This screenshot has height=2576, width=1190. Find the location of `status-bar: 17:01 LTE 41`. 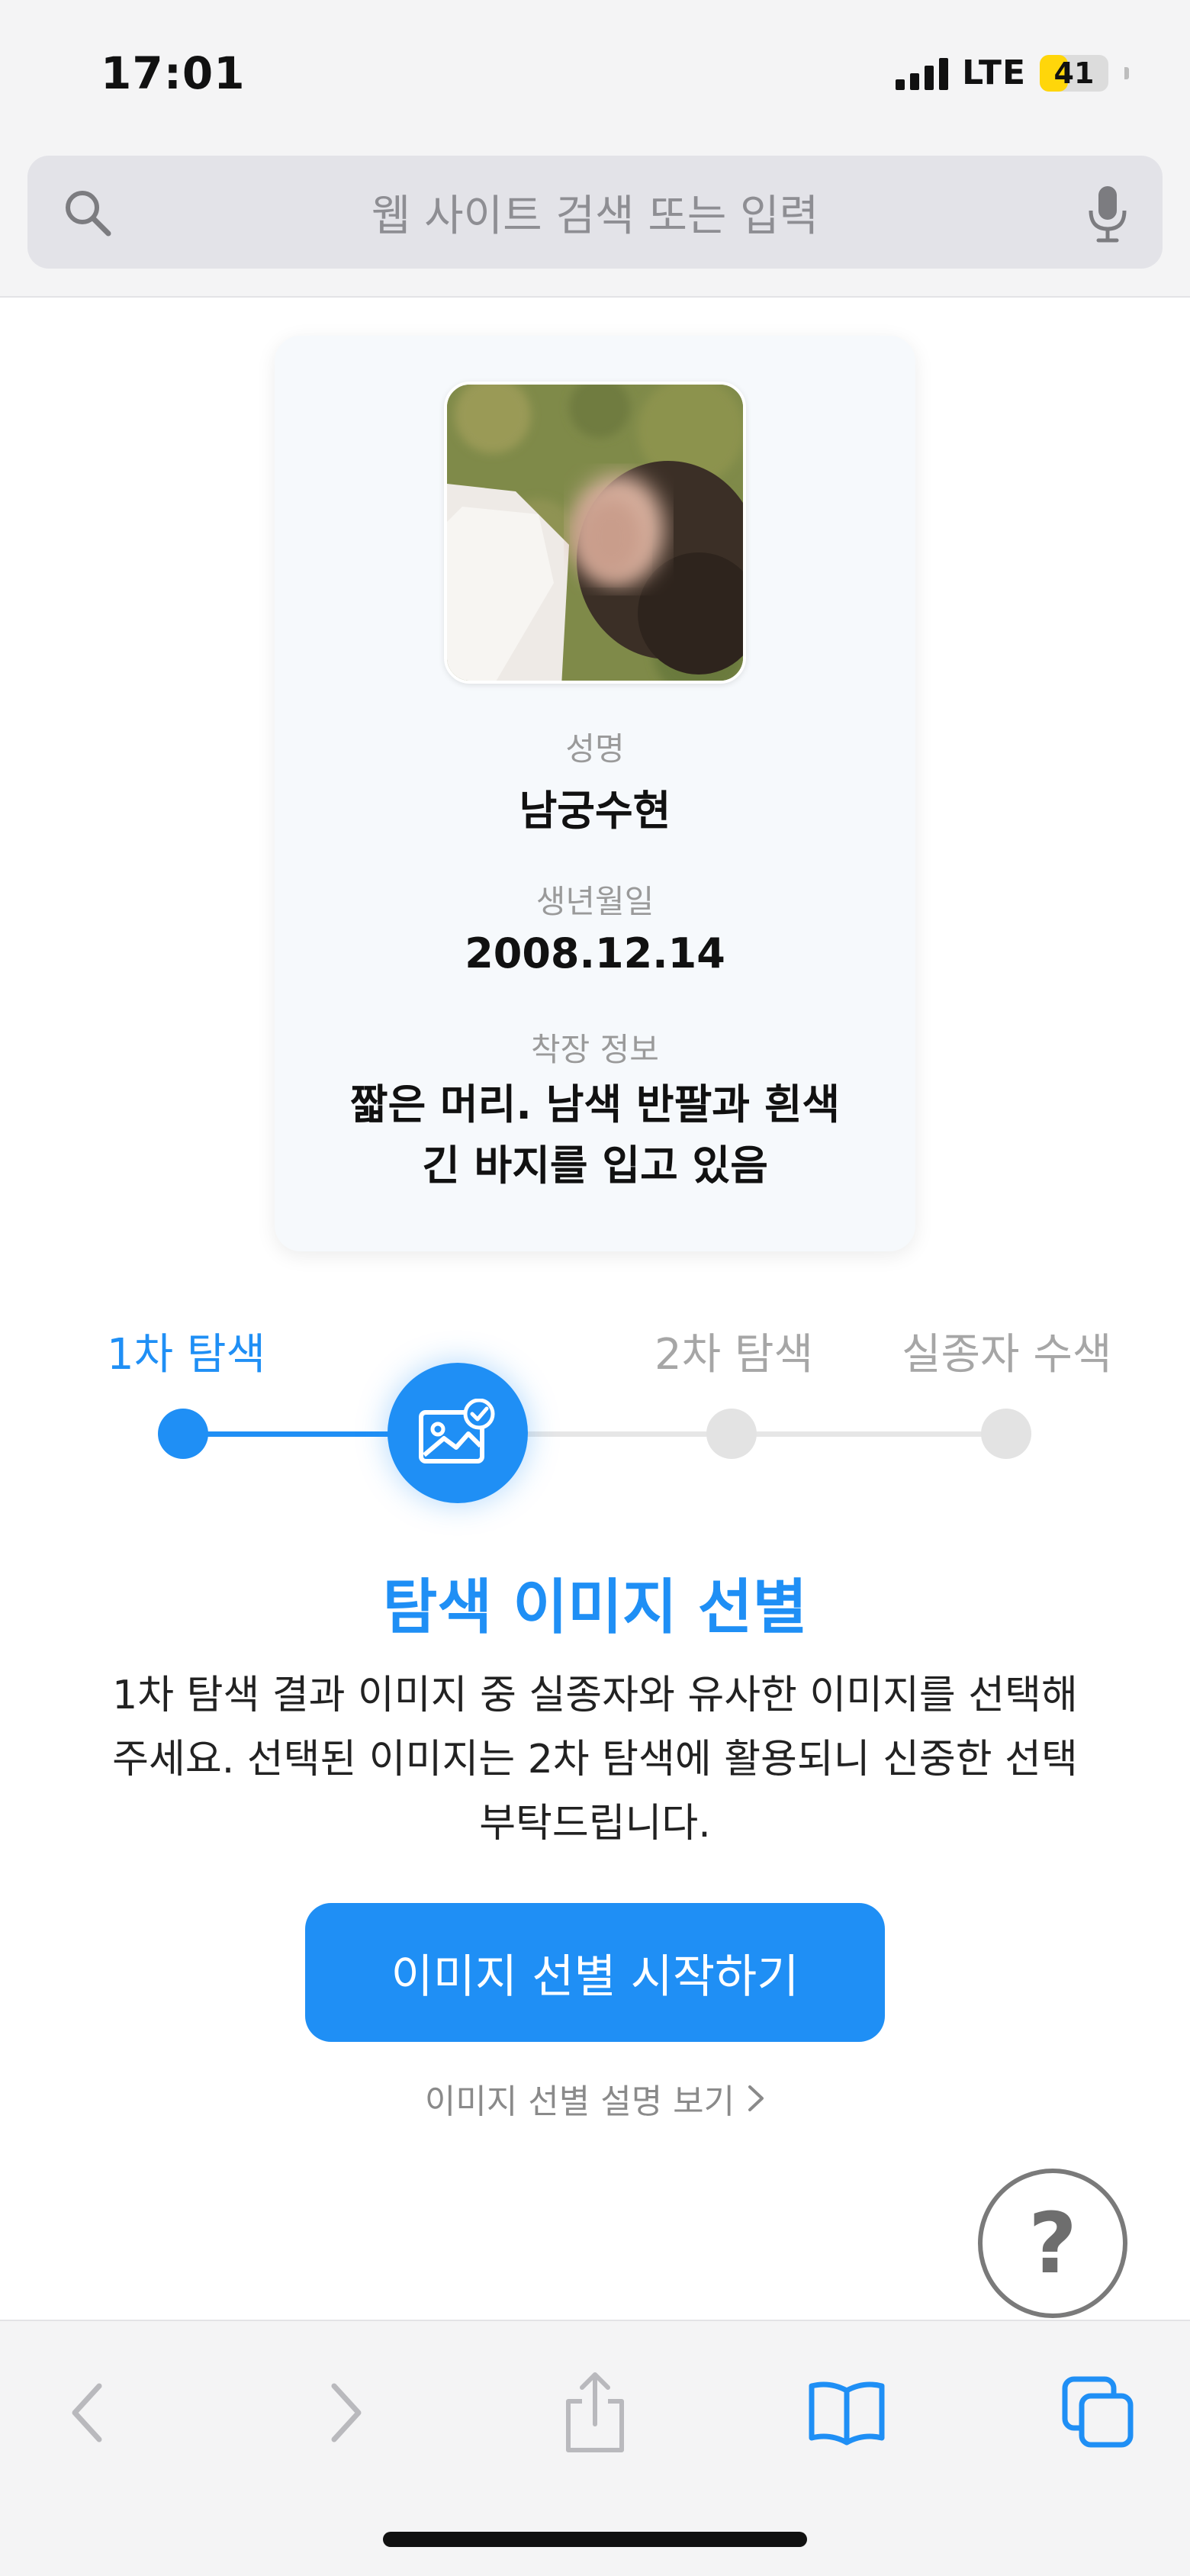

status-bar: 17:01 LTE 41 is located at coordinates (595, 72).